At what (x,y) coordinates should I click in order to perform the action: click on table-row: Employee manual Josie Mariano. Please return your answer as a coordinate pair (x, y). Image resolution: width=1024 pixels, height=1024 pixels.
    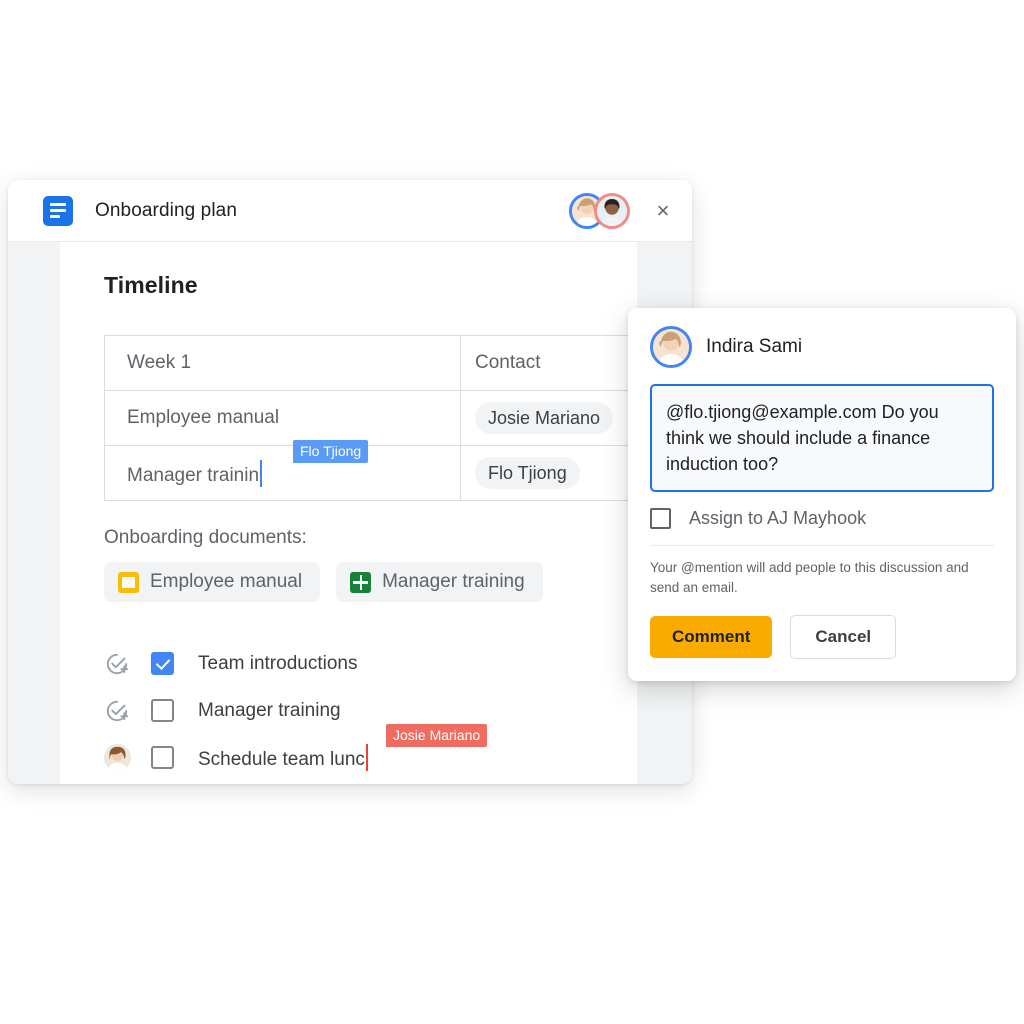
    Looking at the image, I should click on (387, 418).